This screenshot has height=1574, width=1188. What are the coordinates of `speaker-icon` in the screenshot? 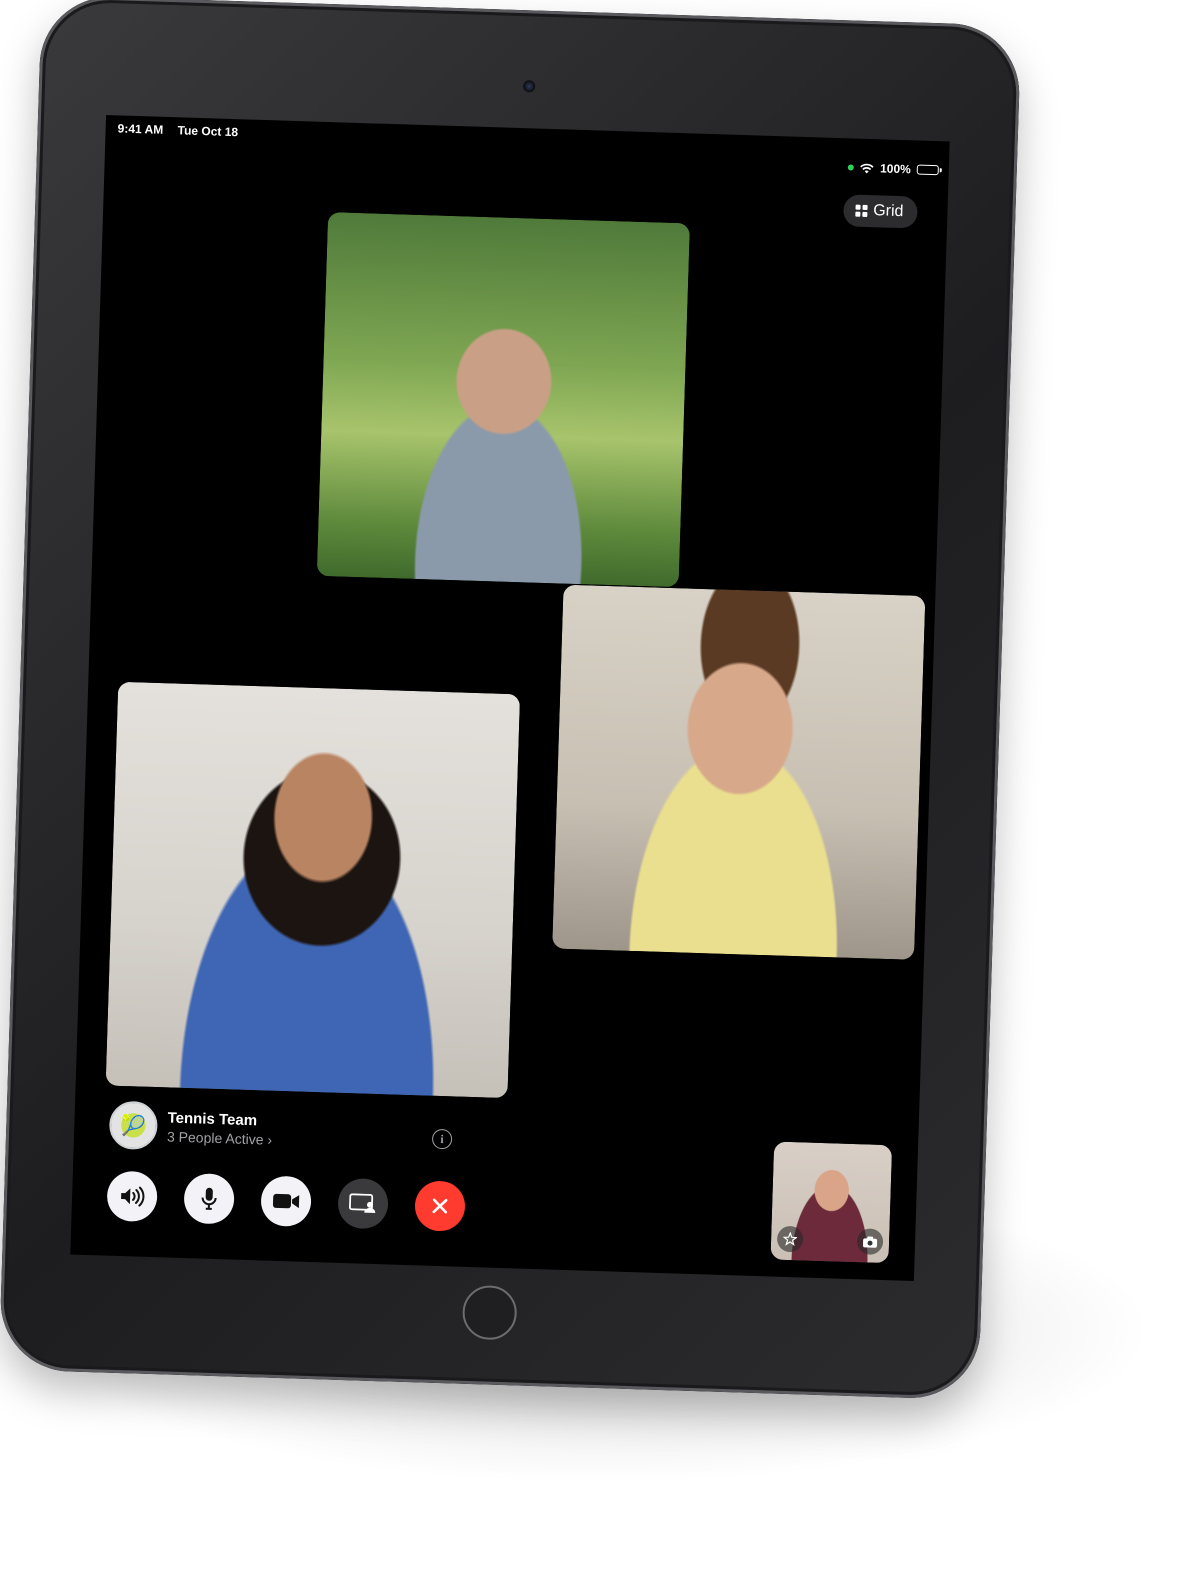 It's located at (133, 1196).